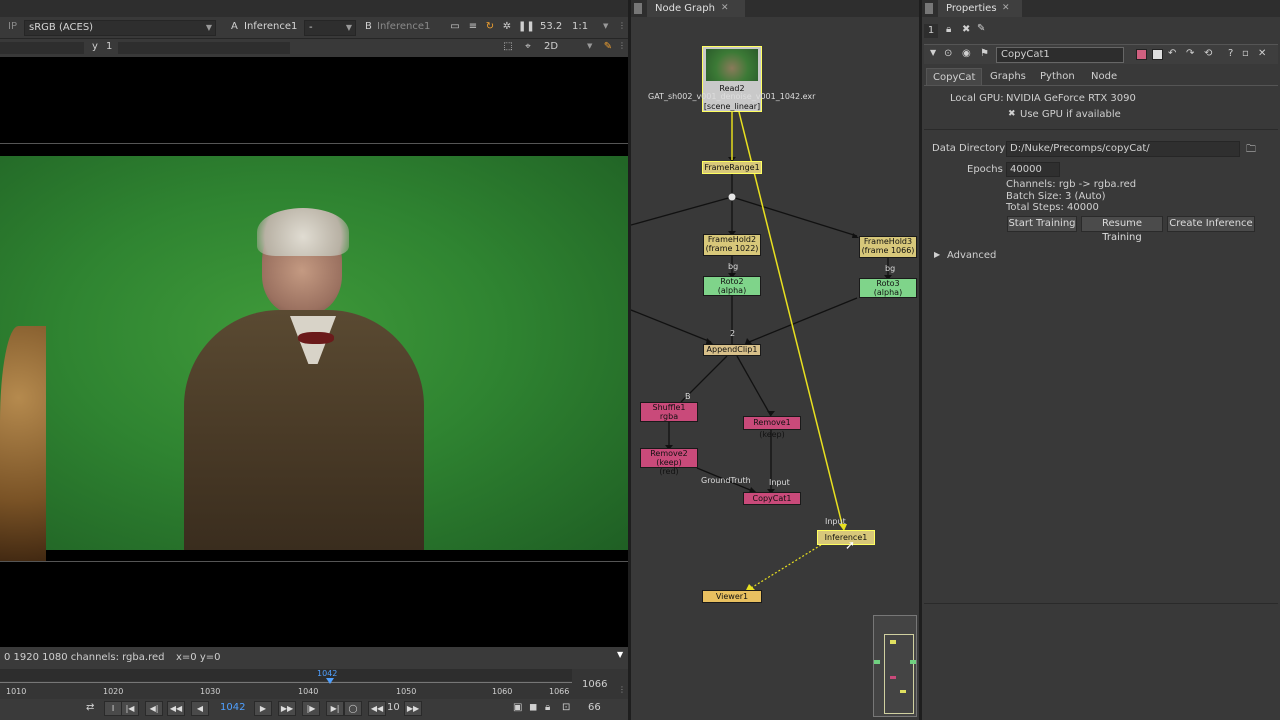 Image resolution: width=1280 pixels, height=720 pixels. I want to click on node-roto3: Roto3 (alpha), so click(888, 288).